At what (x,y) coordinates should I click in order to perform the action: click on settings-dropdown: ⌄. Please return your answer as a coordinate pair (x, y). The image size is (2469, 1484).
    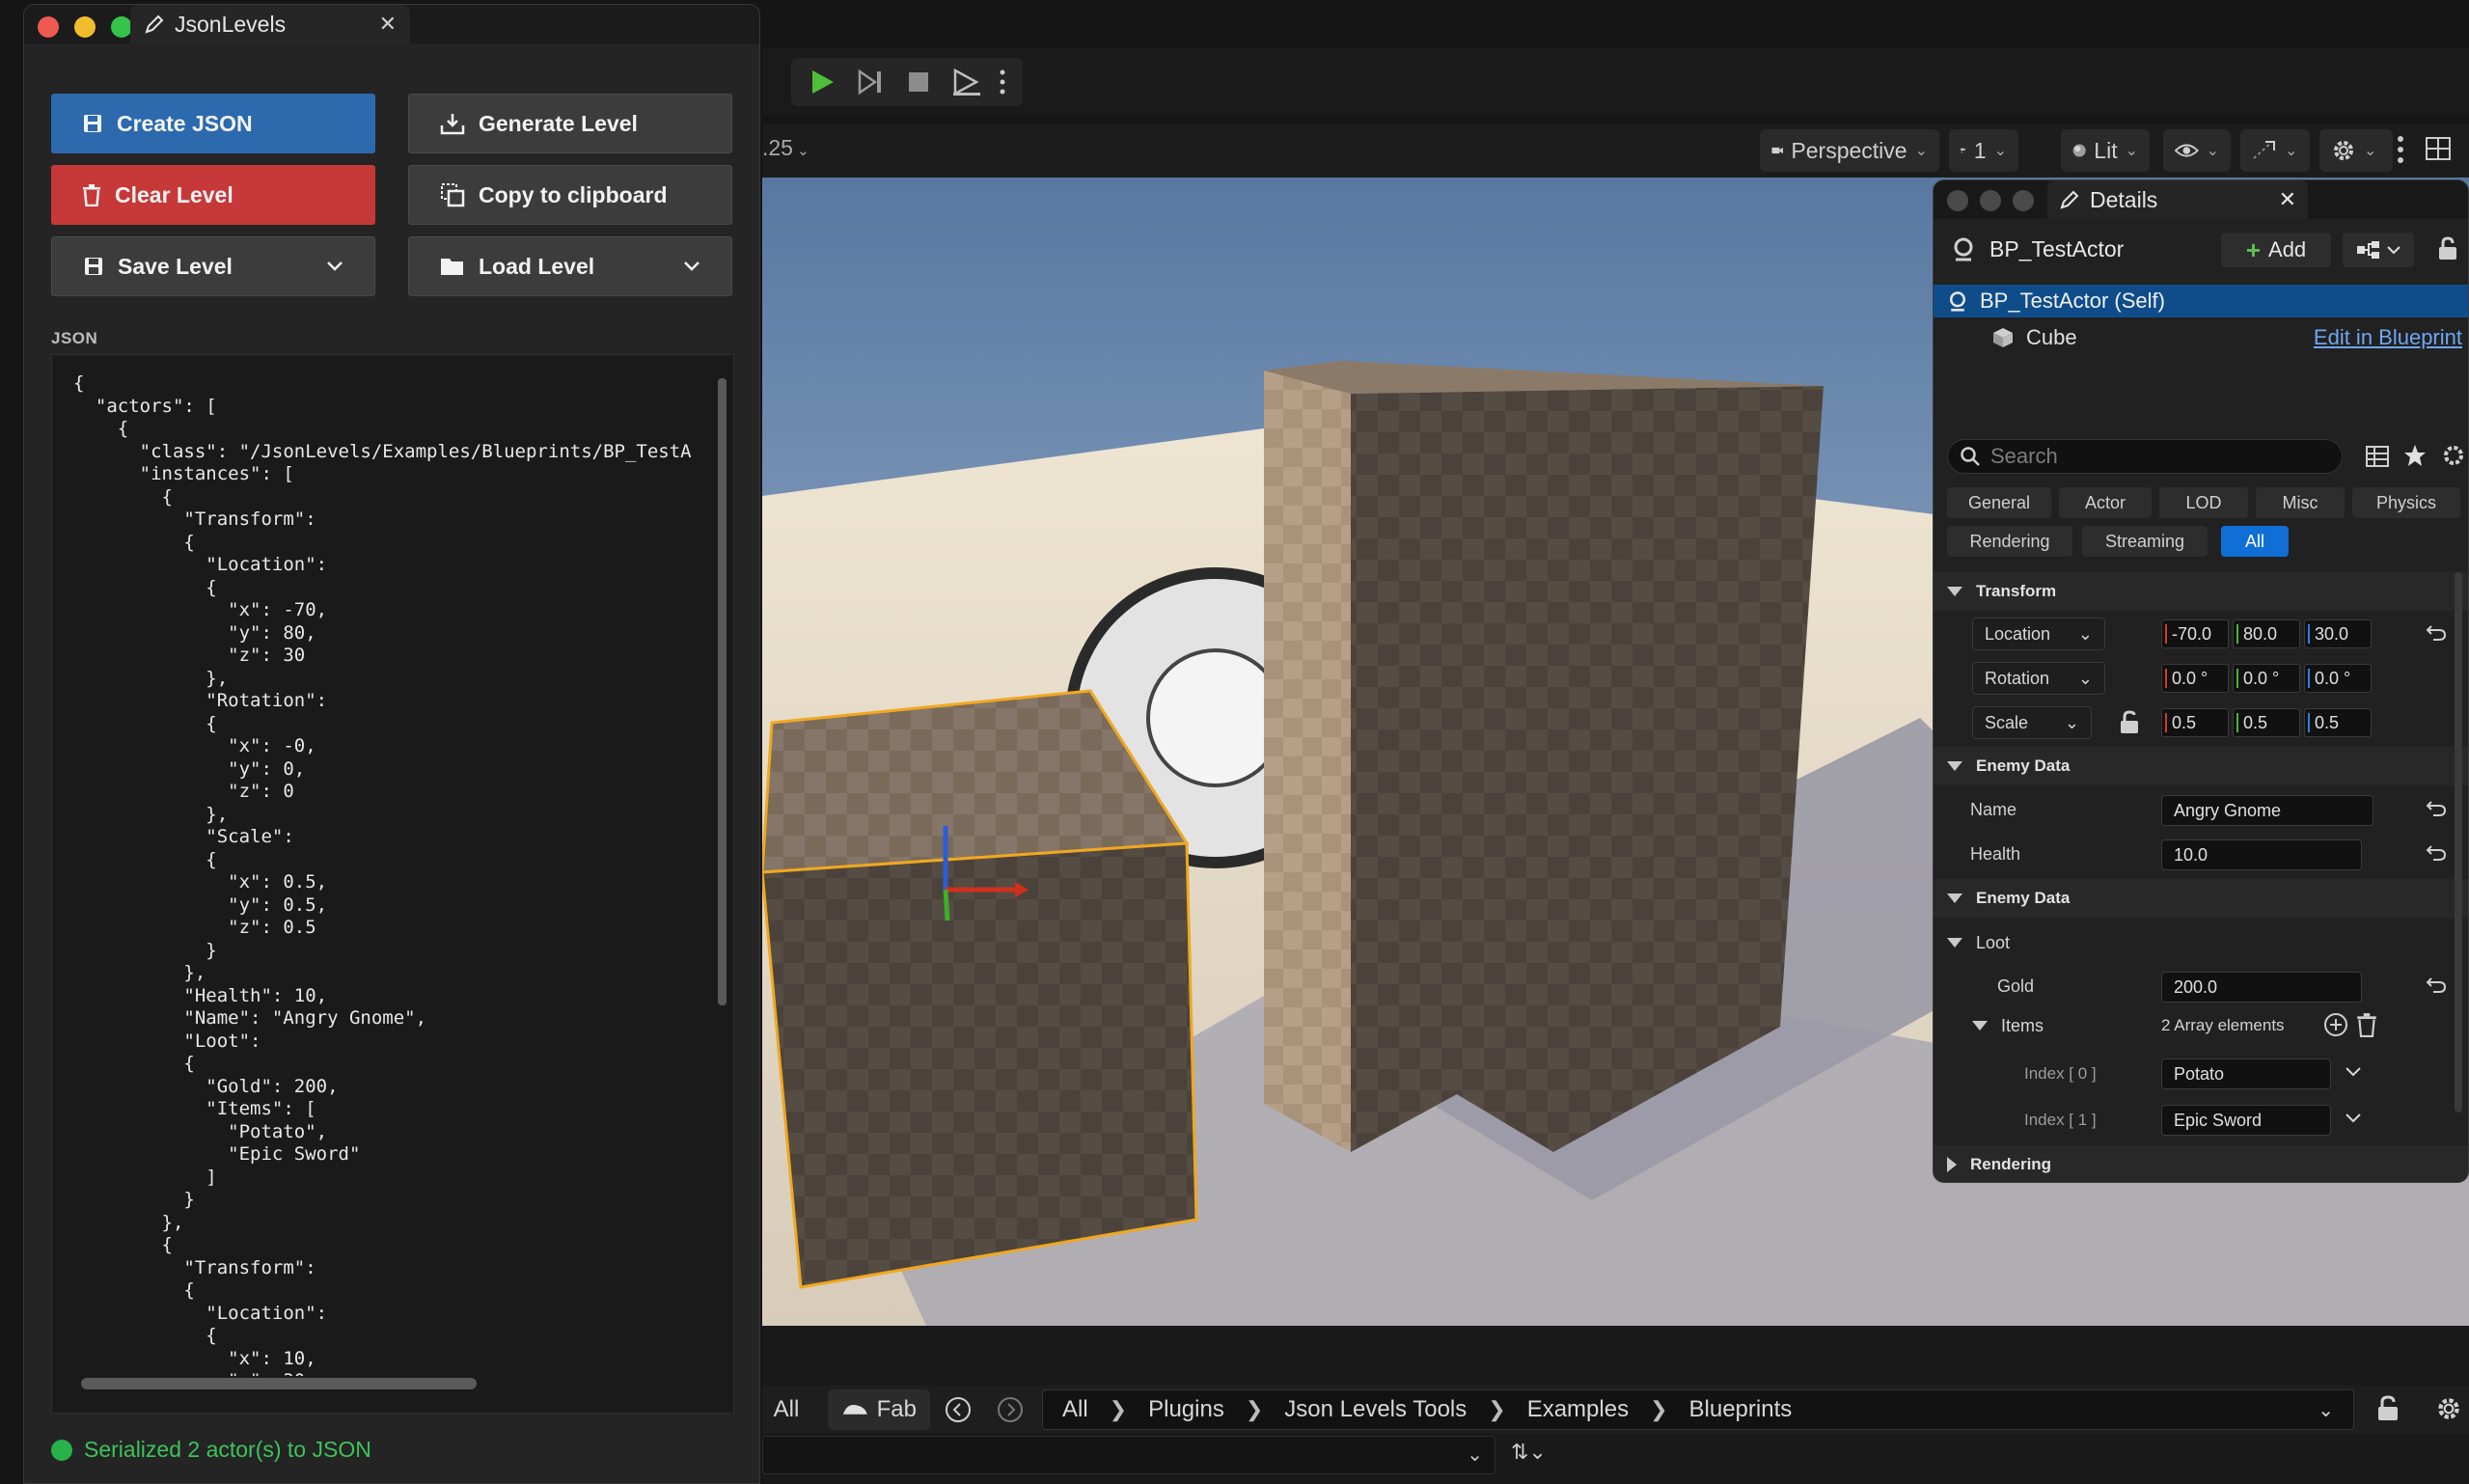
    Looking at the image, I should click on (2356, 150).